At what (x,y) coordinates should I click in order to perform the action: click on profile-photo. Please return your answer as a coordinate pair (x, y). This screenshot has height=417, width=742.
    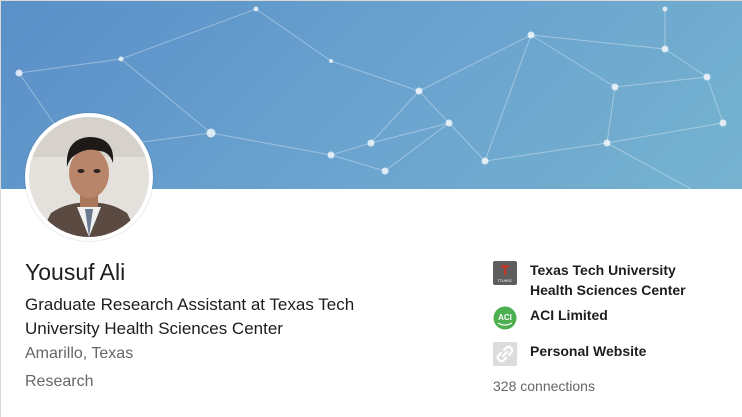
    Looking at the image, I should click on (89, 177).